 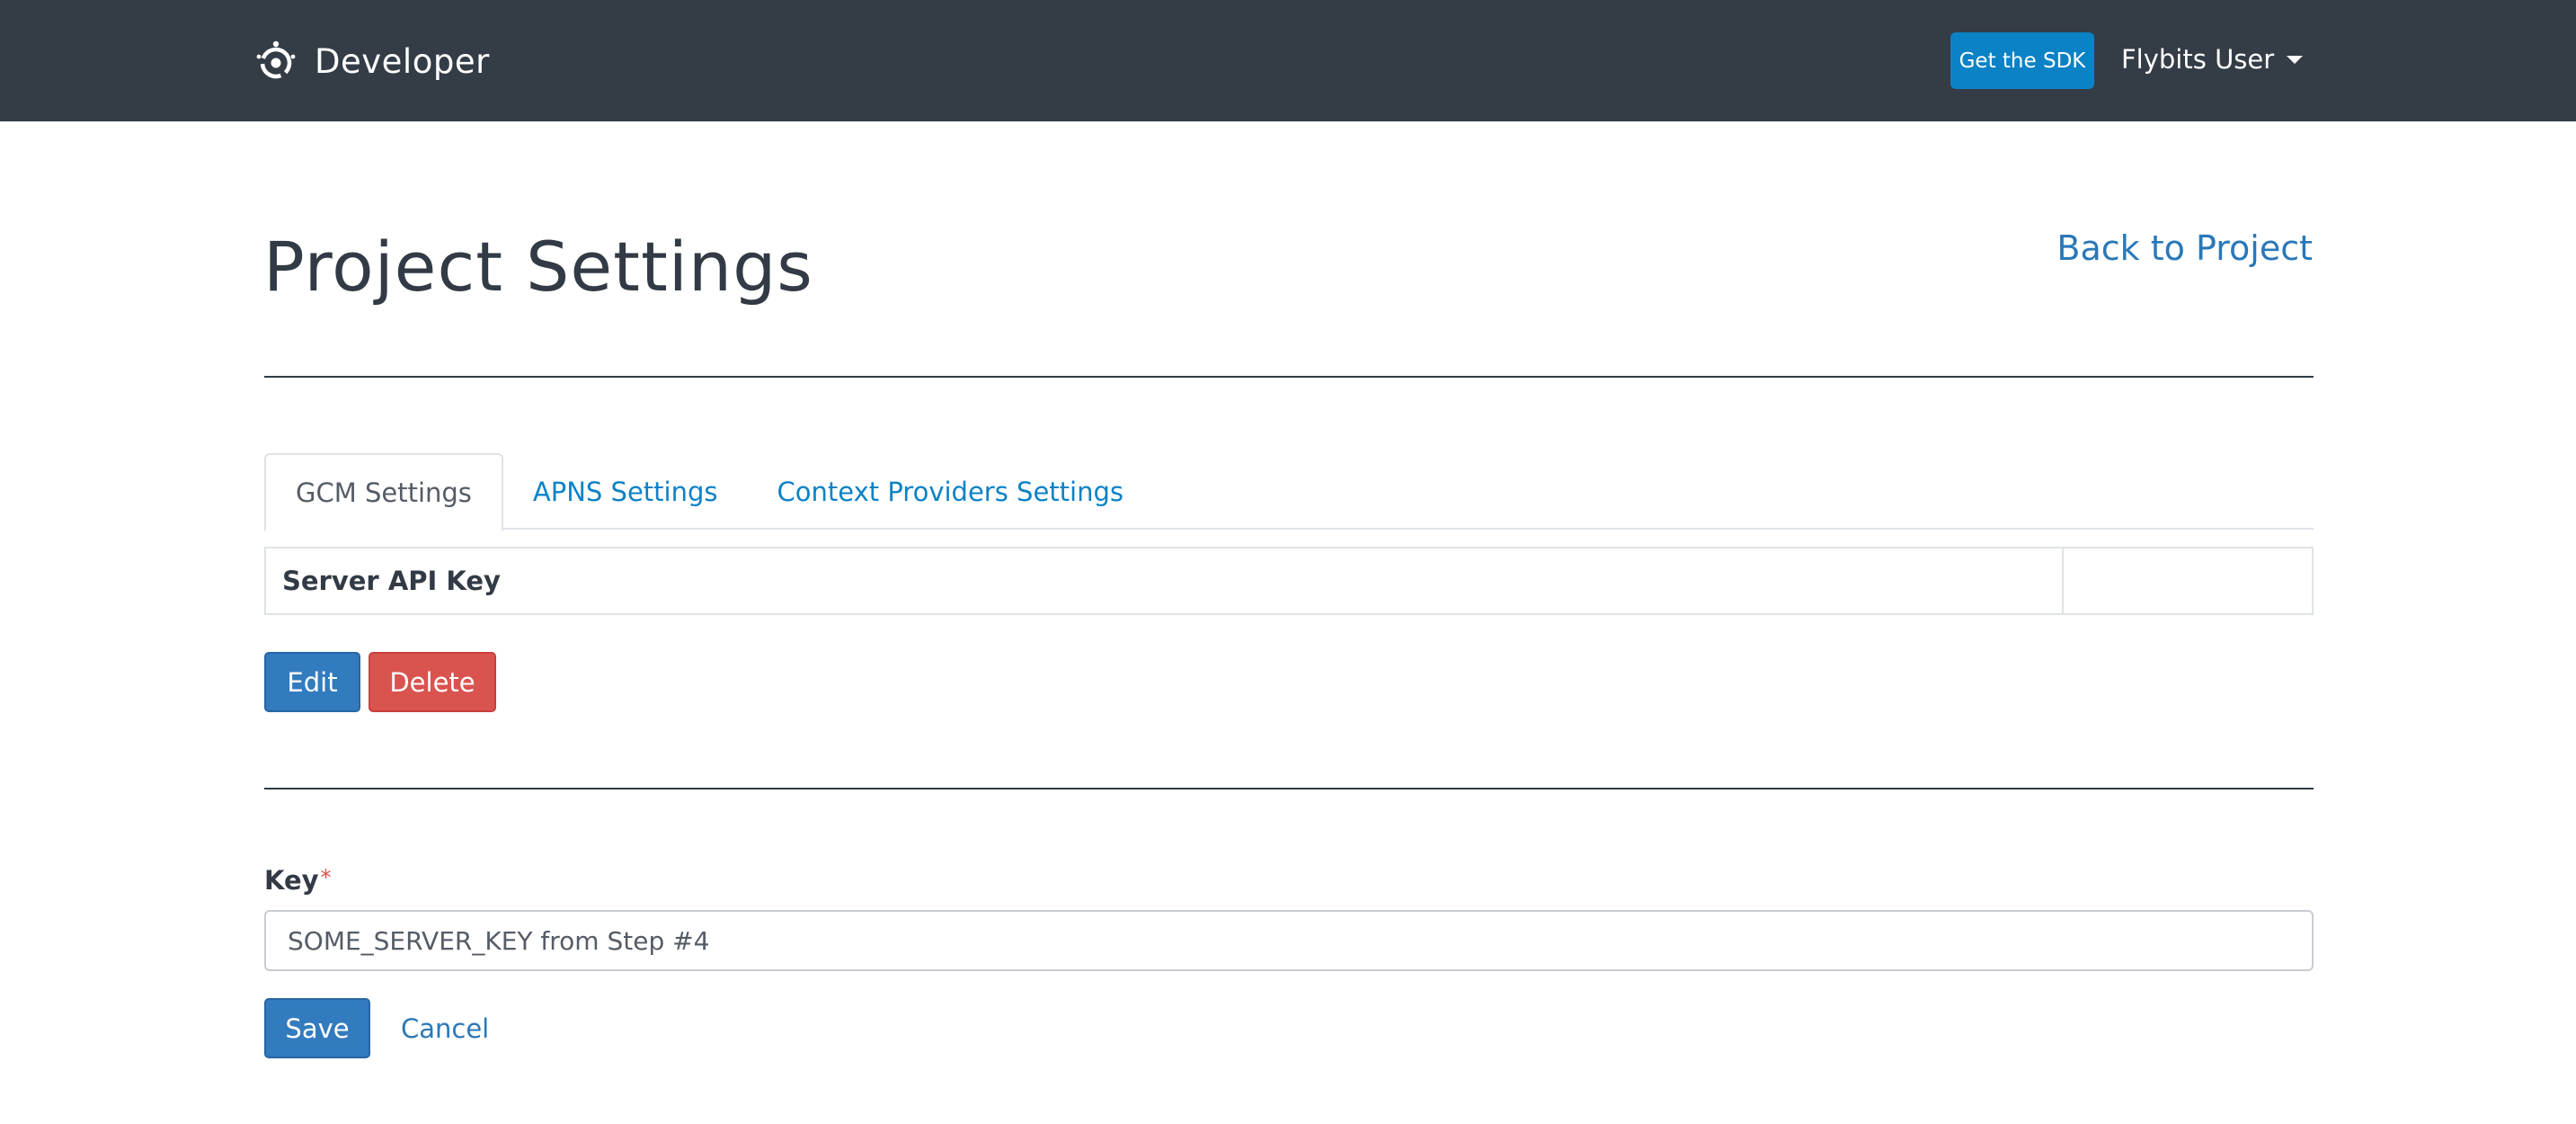 I want to click on user-menu-dropdown: Flybits User, so click(x=2212, y=59).